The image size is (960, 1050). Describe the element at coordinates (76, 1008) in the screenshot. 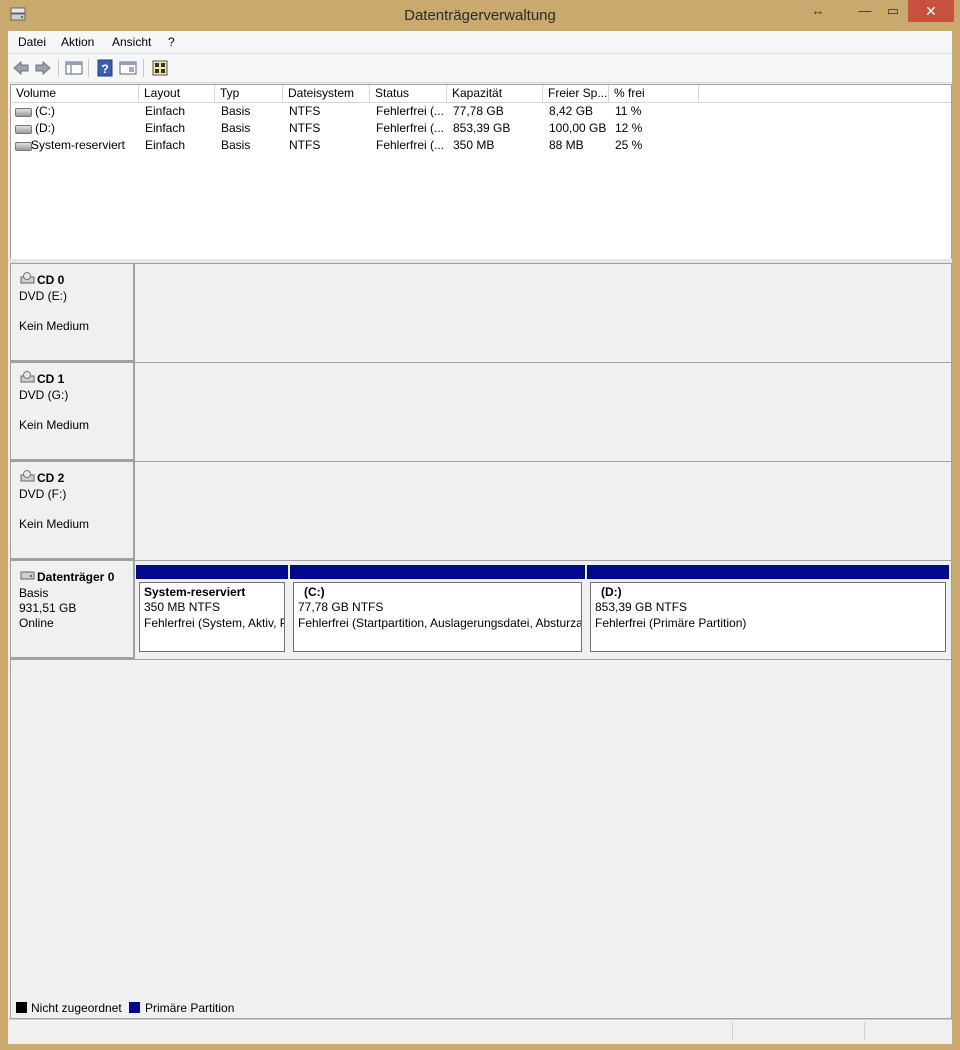

I see `legend-label-unallocated: Nicht zugeordnet` at that location.